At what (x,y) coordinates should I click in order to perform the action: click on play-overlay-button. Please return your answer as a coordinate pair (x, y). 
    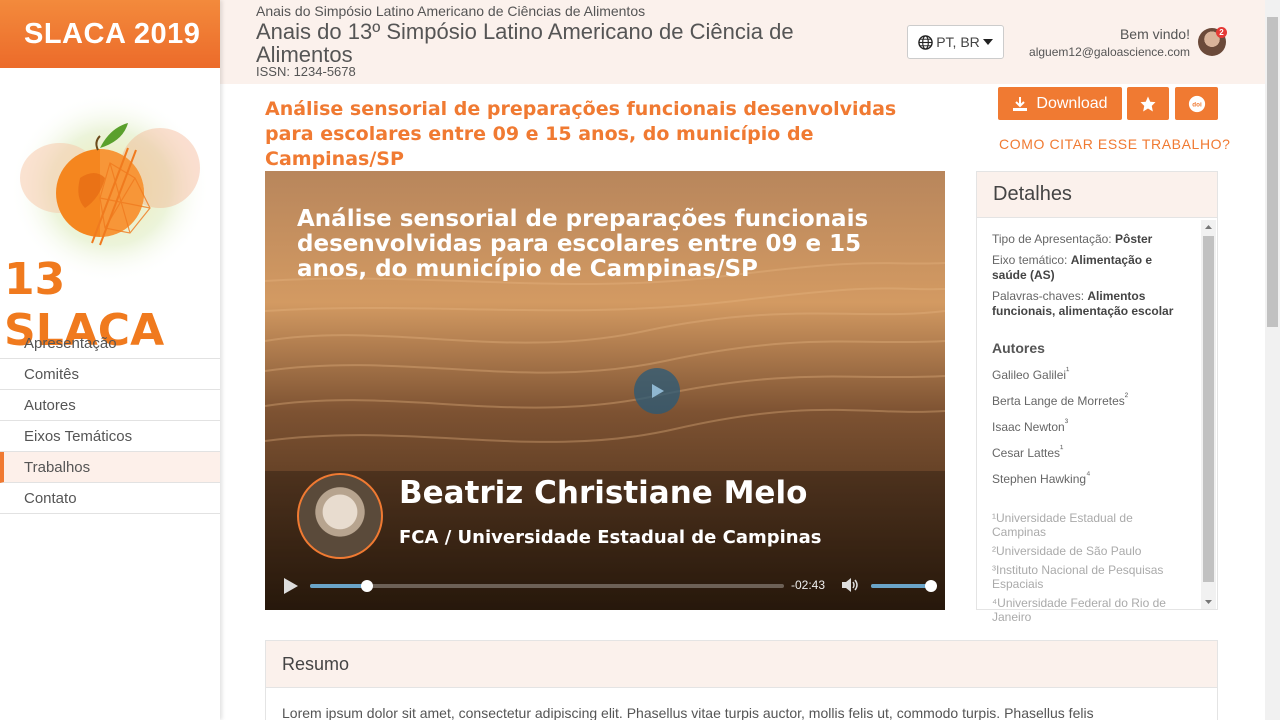
    Looking at the image, I should click on (657, 391).